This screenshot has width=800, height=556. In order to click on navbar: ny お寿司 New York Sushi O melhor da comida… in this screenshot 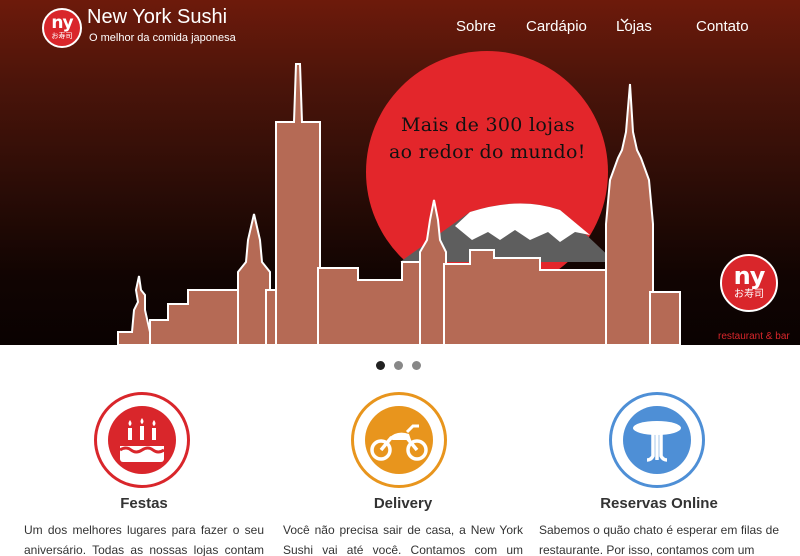, I will do `click(400, 28)`.